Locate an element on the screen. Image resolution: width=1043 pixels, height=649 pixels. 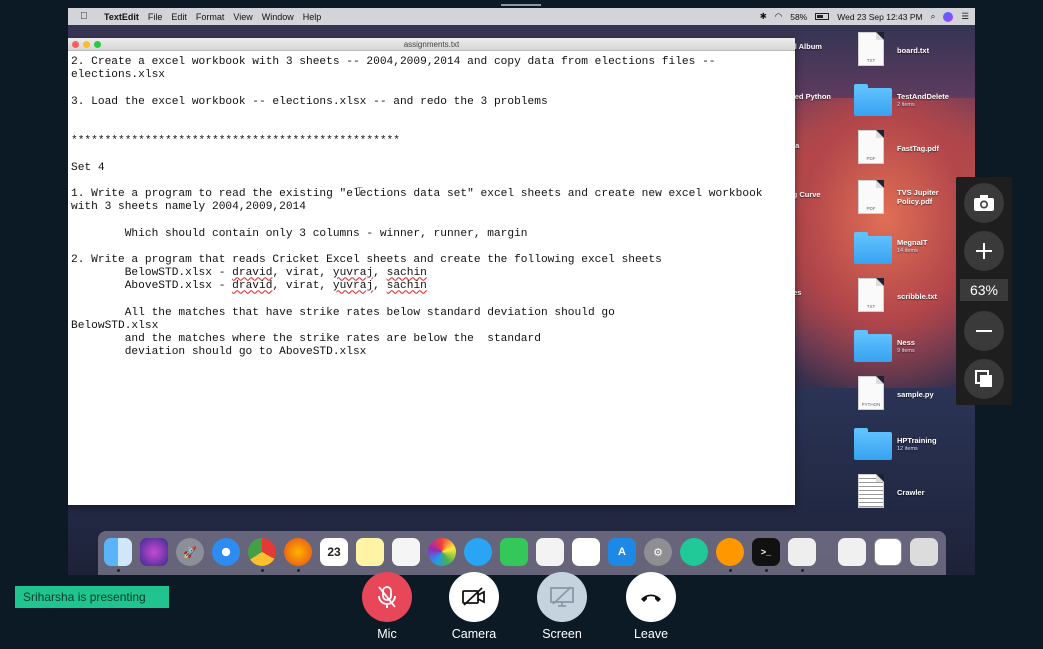
calendar-icon: 23 is located at coordinates (334, 552).